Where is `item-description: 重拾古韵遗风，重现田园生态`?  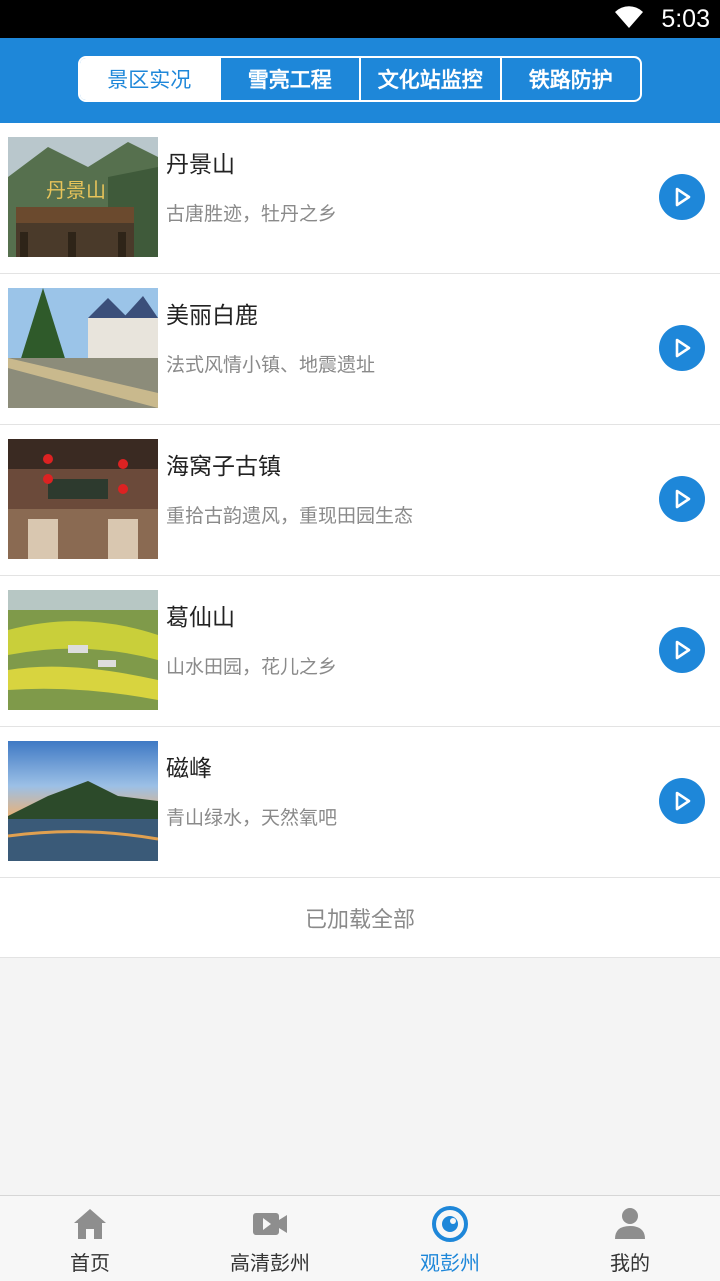
item-description: 重拾古韵遗风，重现田园生态 is located at coordinates (290, 516).